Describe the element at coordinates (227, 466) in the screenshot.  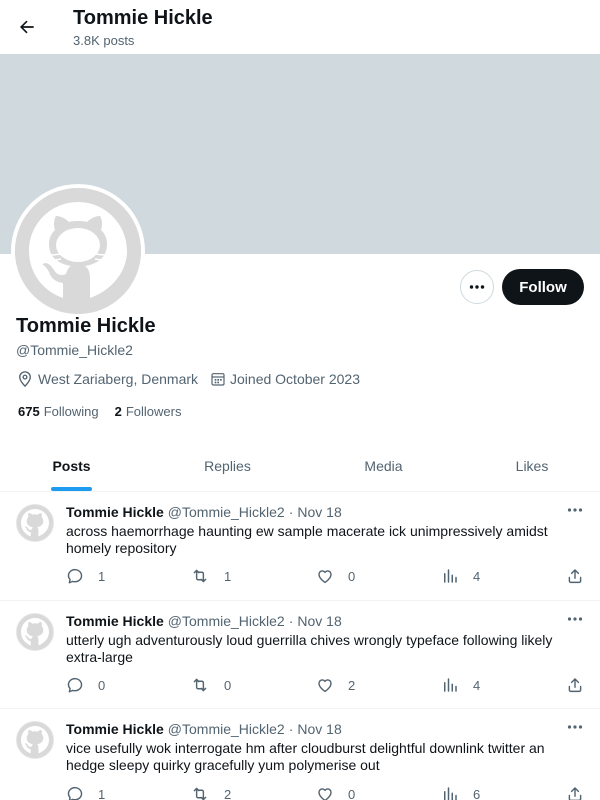
I see `tab-replies: Replies` at that location.